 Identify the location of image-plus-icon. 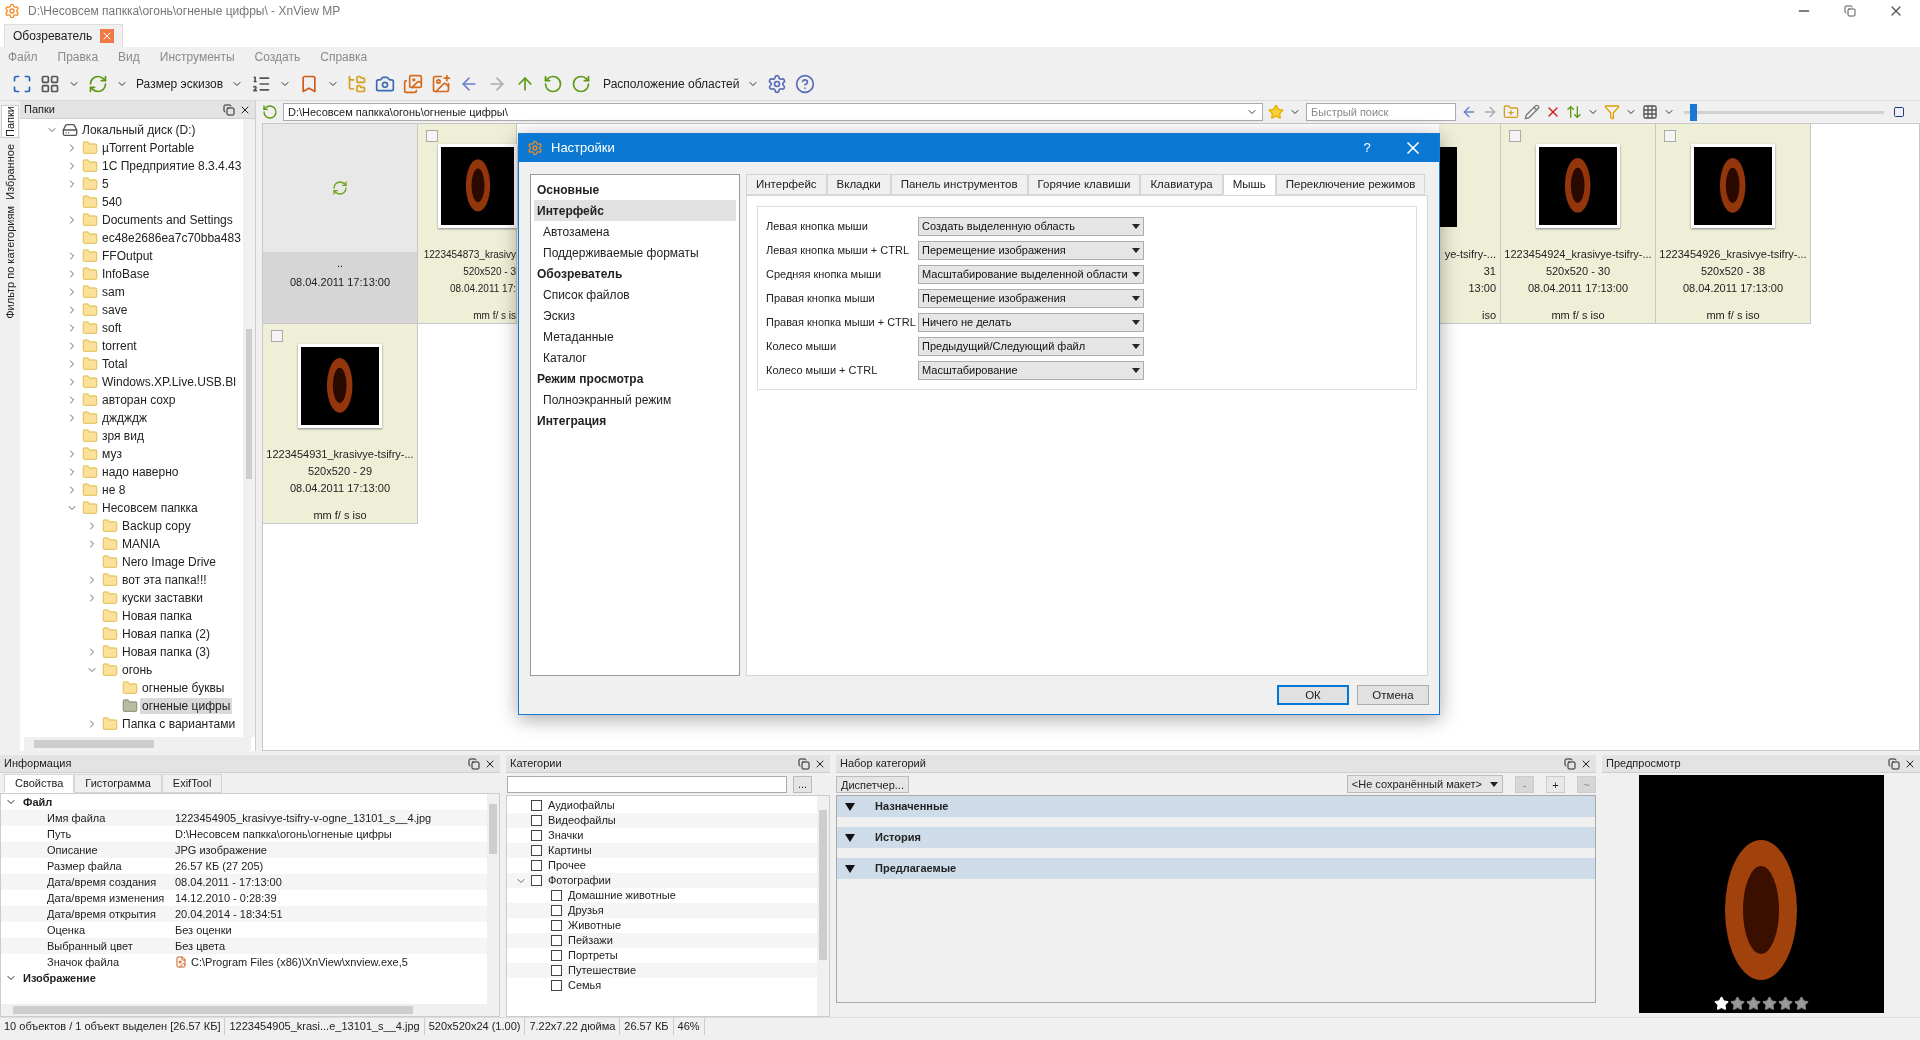
(441, 83).